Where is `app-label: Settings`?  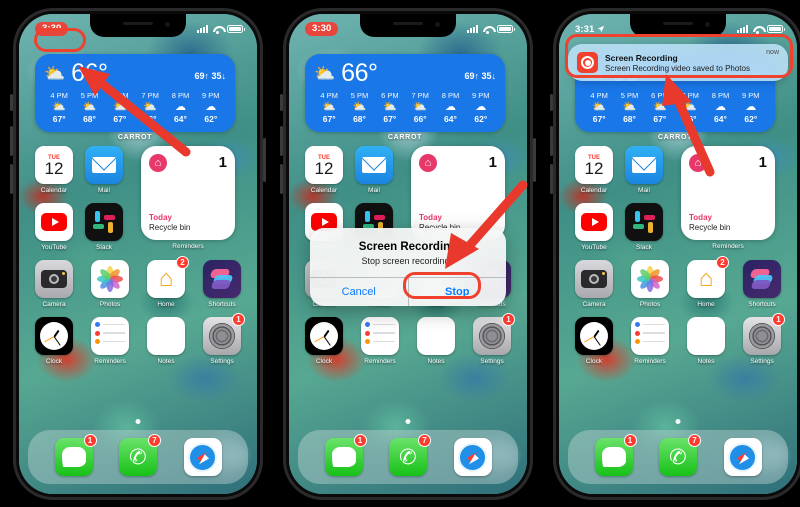 app-label: Settings is located at coordinates (762, 361).